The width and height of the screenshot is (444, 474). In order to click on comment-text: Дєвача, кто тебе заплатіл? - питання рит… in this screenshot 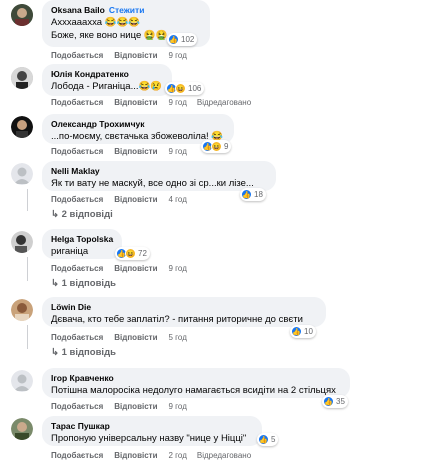, I will do `click(177, 319)`.